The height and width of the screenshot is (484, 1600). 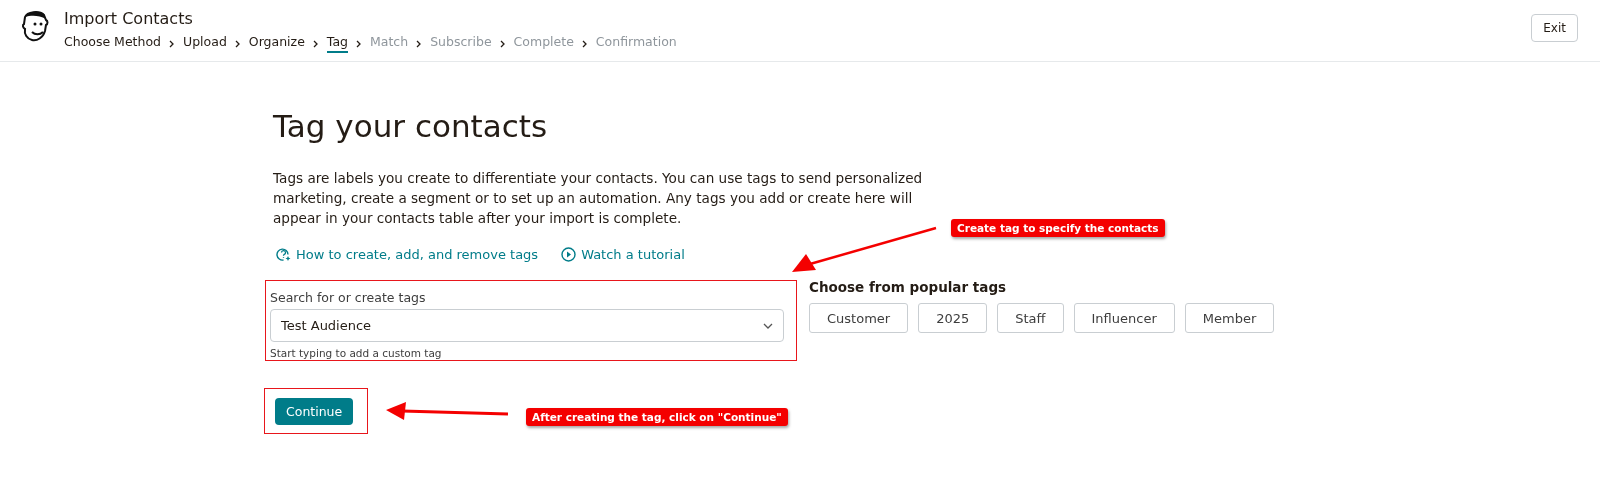 What do you see at coordinates (569, 254) in the screenshot?
I see `play-icon` at bounding box center [569, 254].